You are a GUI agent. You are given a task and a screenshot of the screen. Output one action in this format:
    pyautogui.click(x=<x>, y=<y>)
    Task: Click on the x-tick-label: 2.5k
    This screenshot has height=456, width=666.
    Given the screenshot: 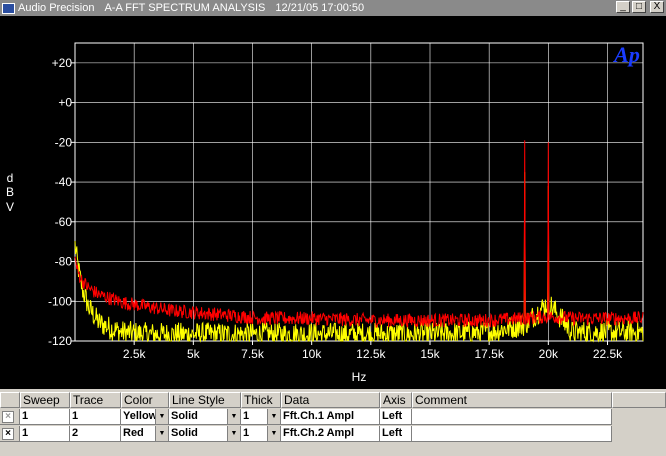 What is the action you would take?
    pyautogui.click(x=135, y=354)
    